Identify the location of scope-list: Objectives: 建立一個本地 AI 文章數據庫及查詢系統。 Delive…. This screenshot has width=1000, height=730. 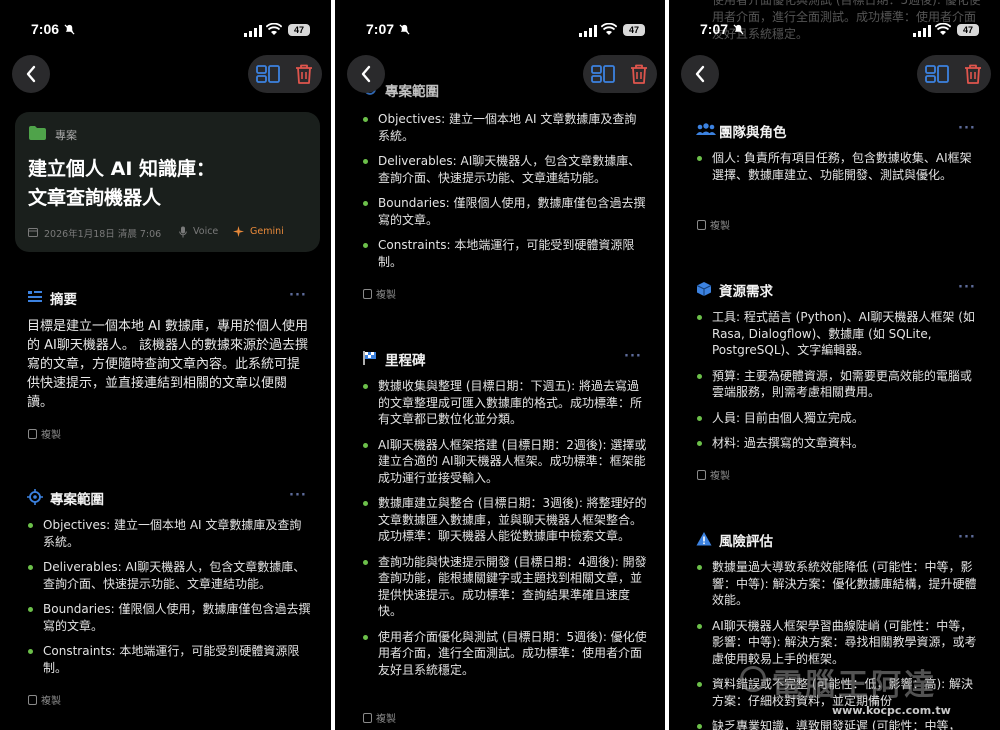
(169, 601).